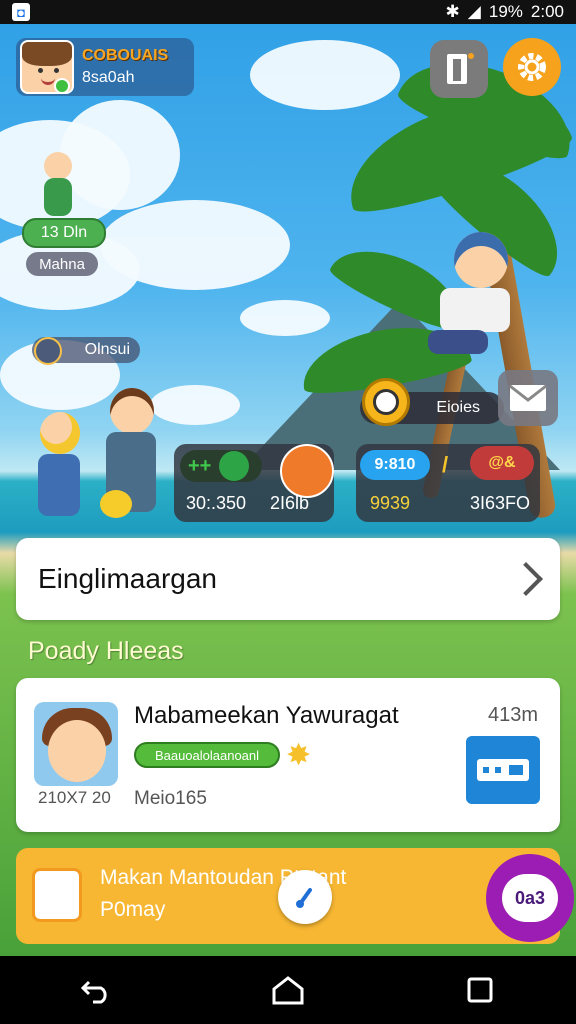  I want to click on gem-chip: 9:810, so click(395, 465).